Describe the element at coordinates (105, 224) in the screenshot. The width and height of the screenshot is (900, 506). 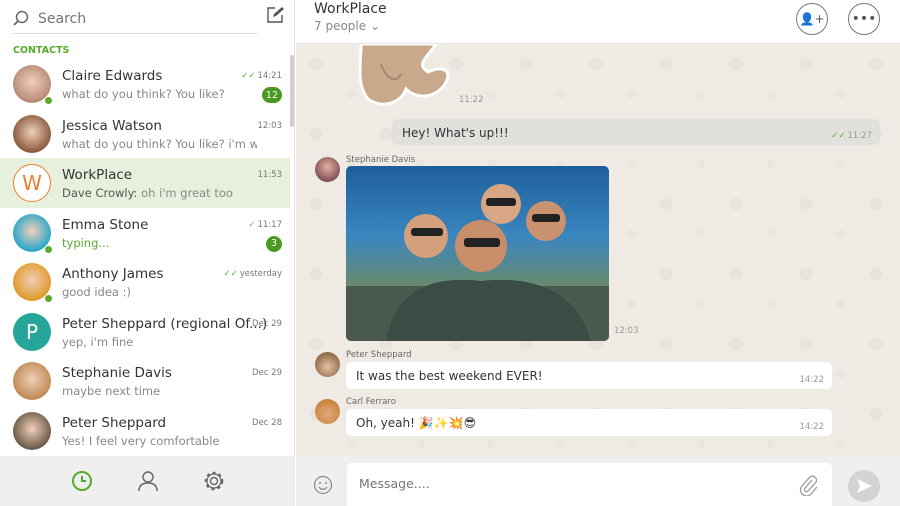
I see `contact-name: Emma Stone` at that location.